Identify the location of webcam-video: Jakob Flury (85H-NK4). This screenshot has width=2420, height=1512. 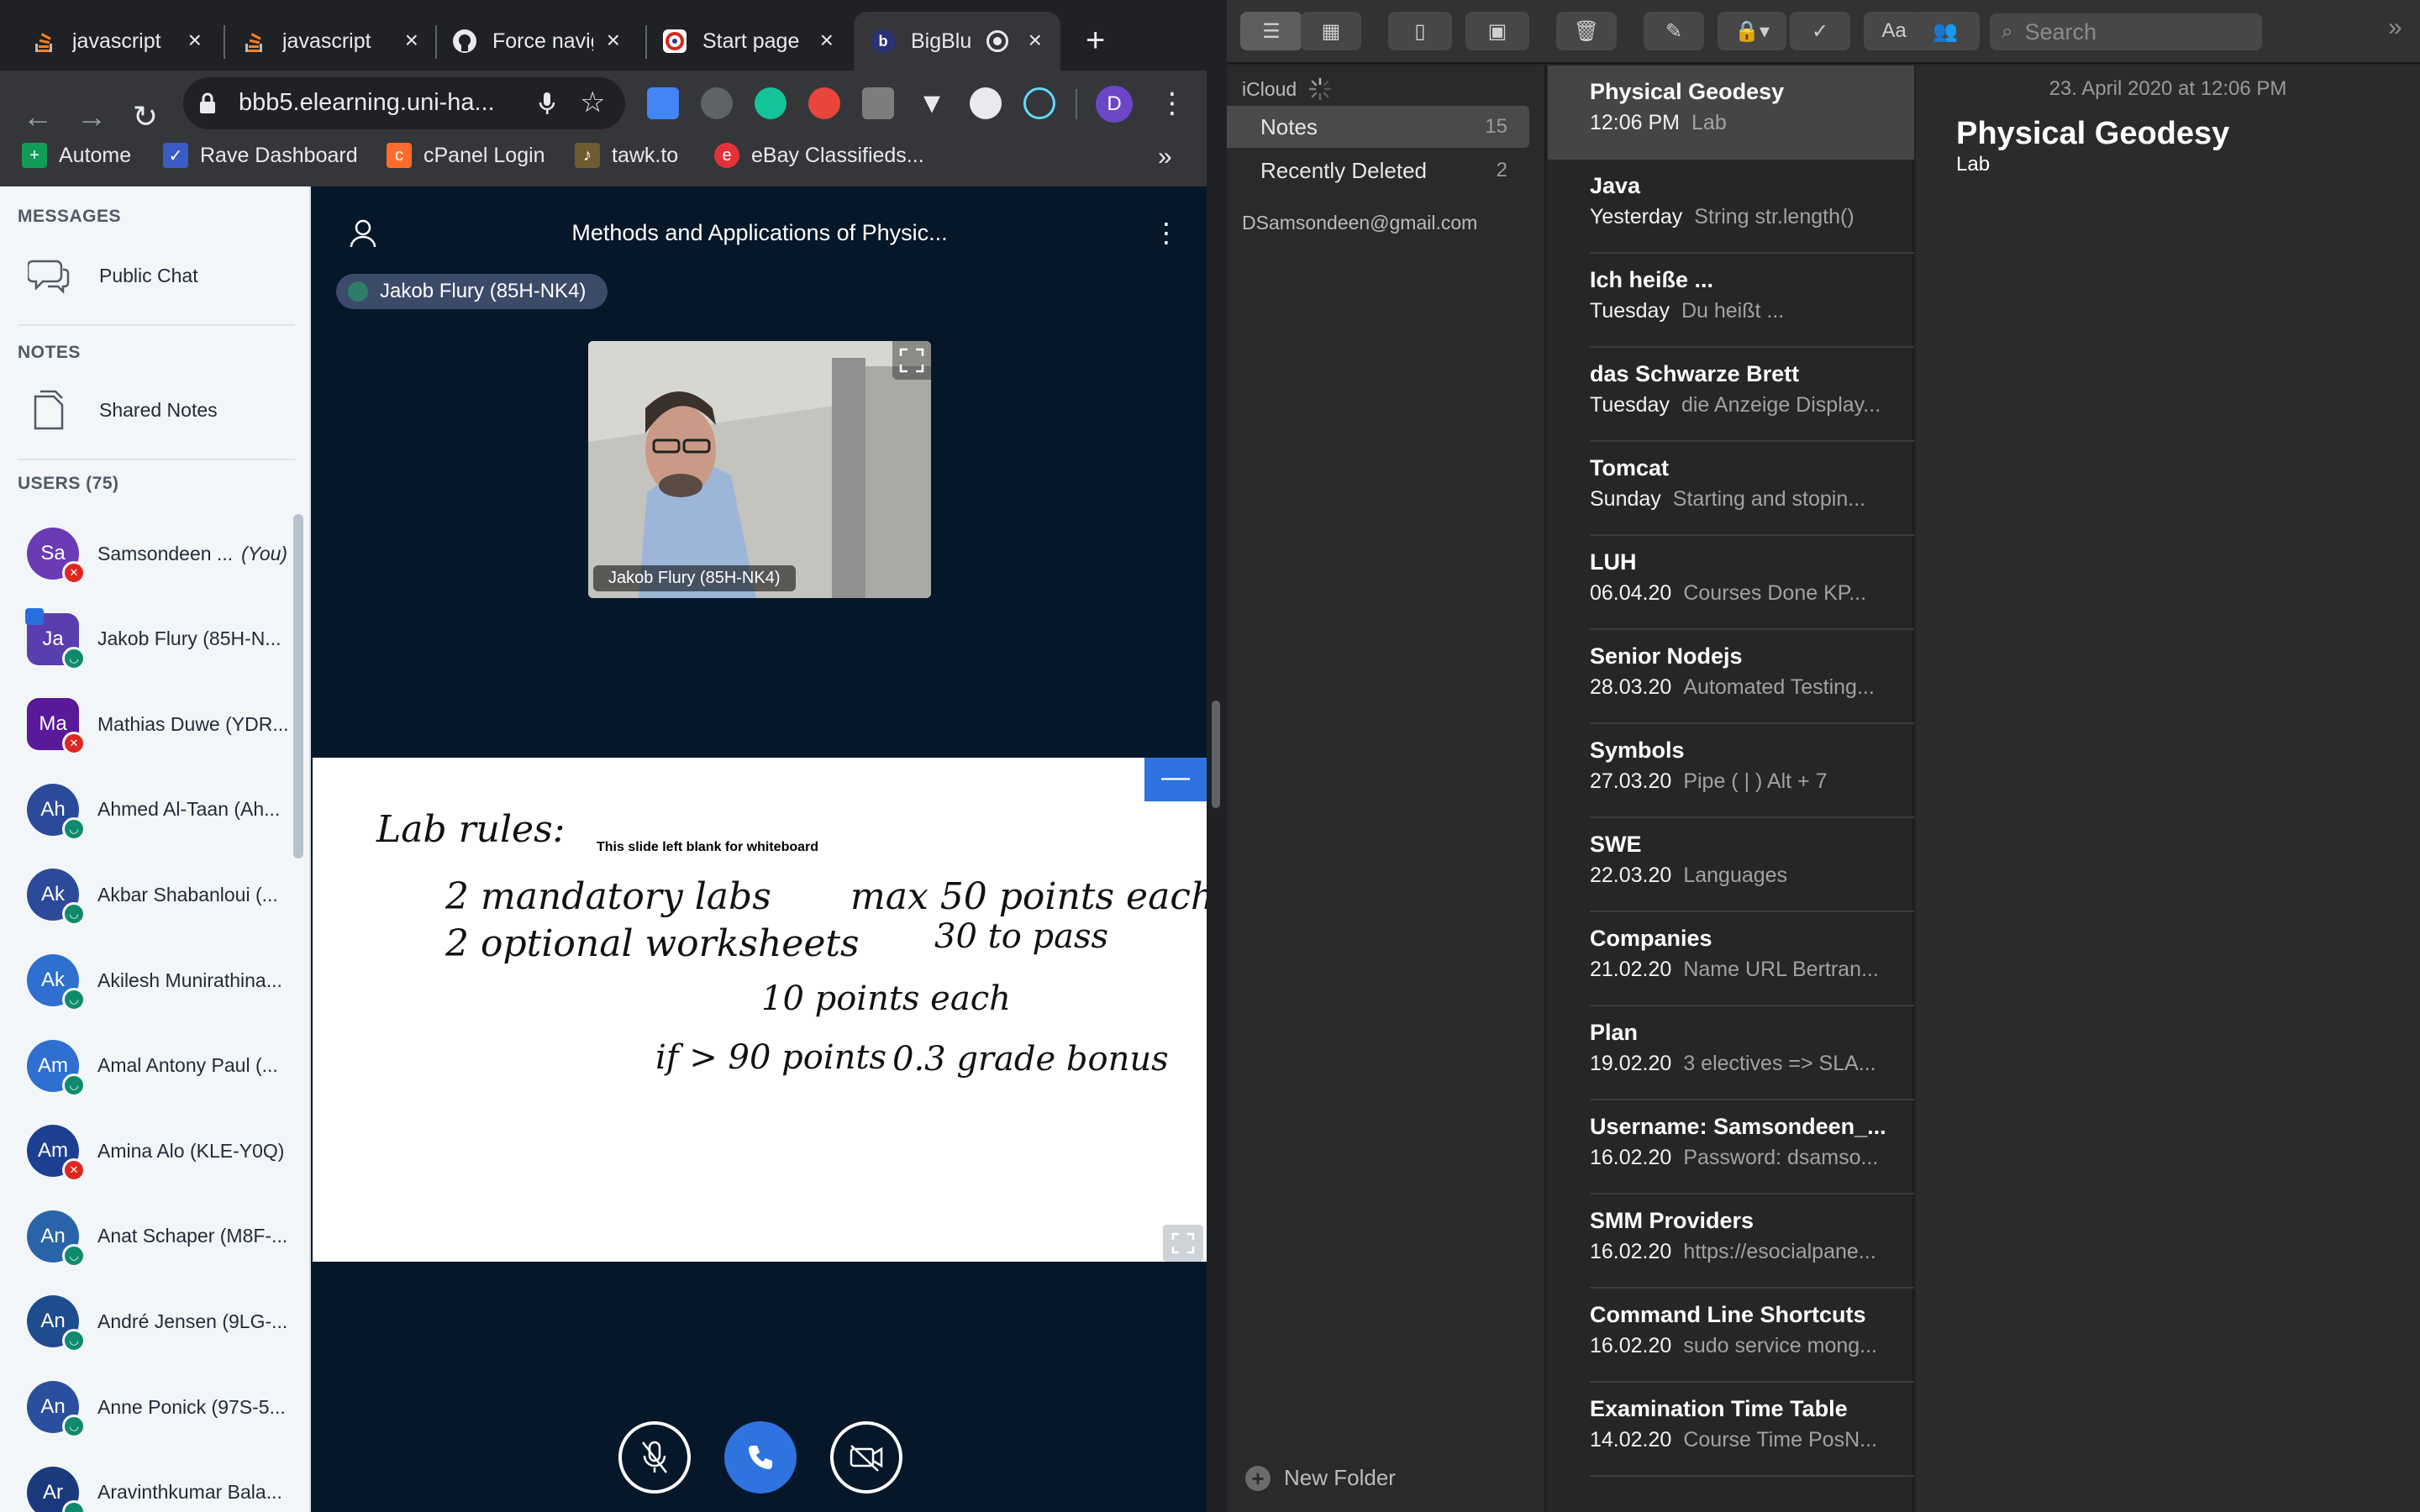
(759, 469).